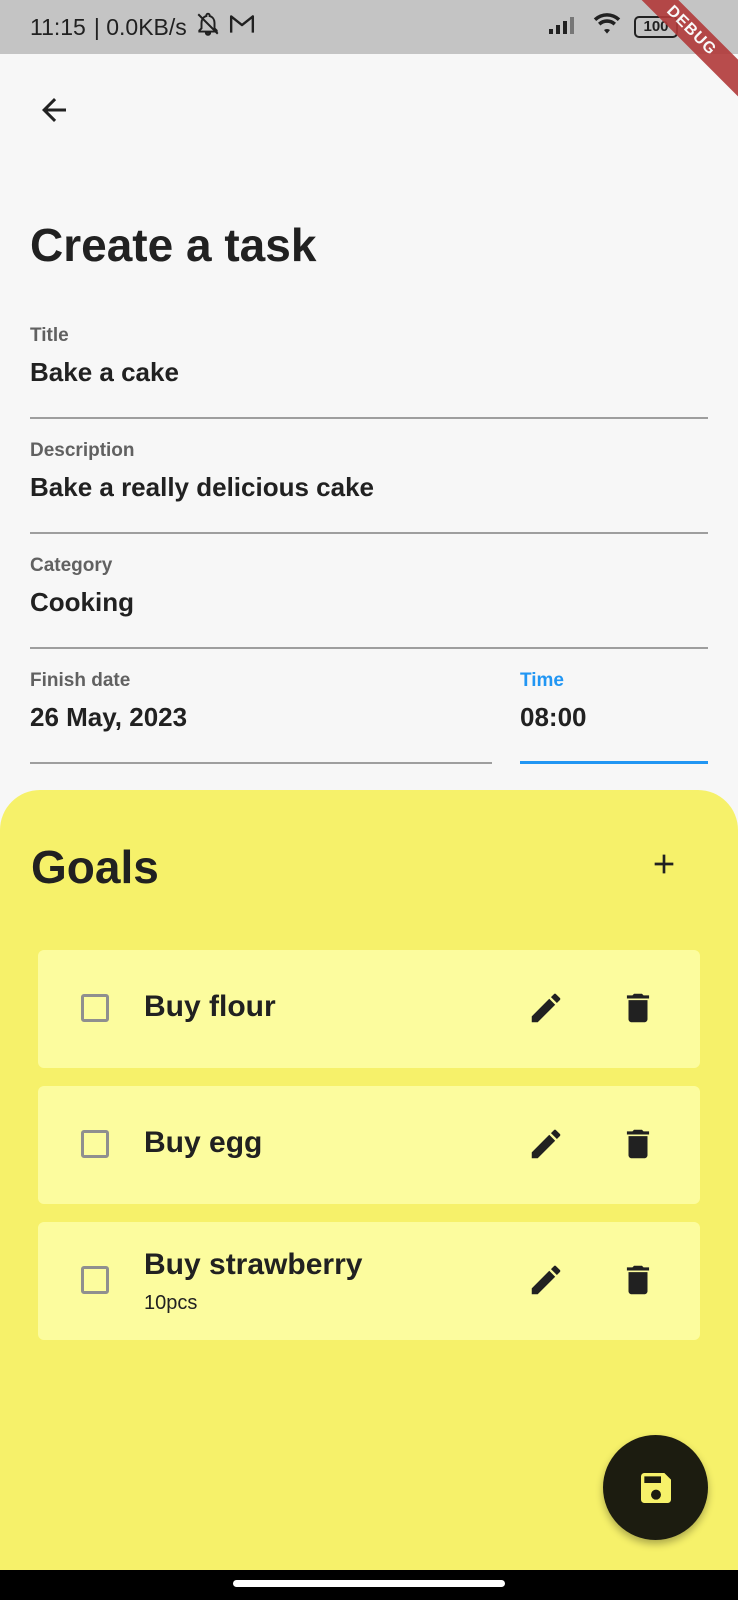 Image resolution: width=738 pixels, height=1600 pixels. Describe the element at coordinates (553, 717) in the screenshot. I see `time-field-value: 08:00` at that location.